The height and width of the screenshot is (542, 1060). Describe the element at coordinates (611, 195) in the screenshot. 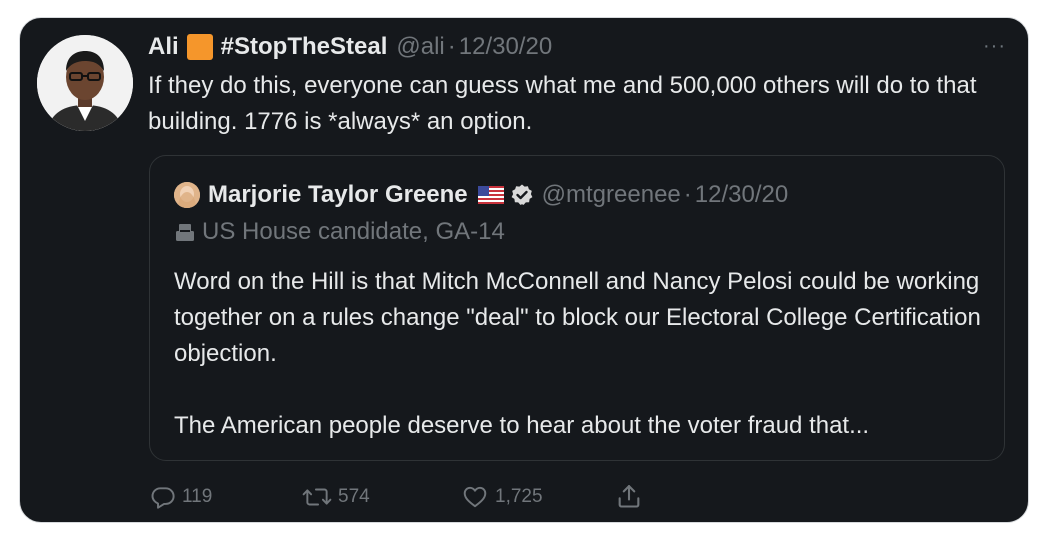

I see `quoted-author-handle: @mtgreenee` at that location.